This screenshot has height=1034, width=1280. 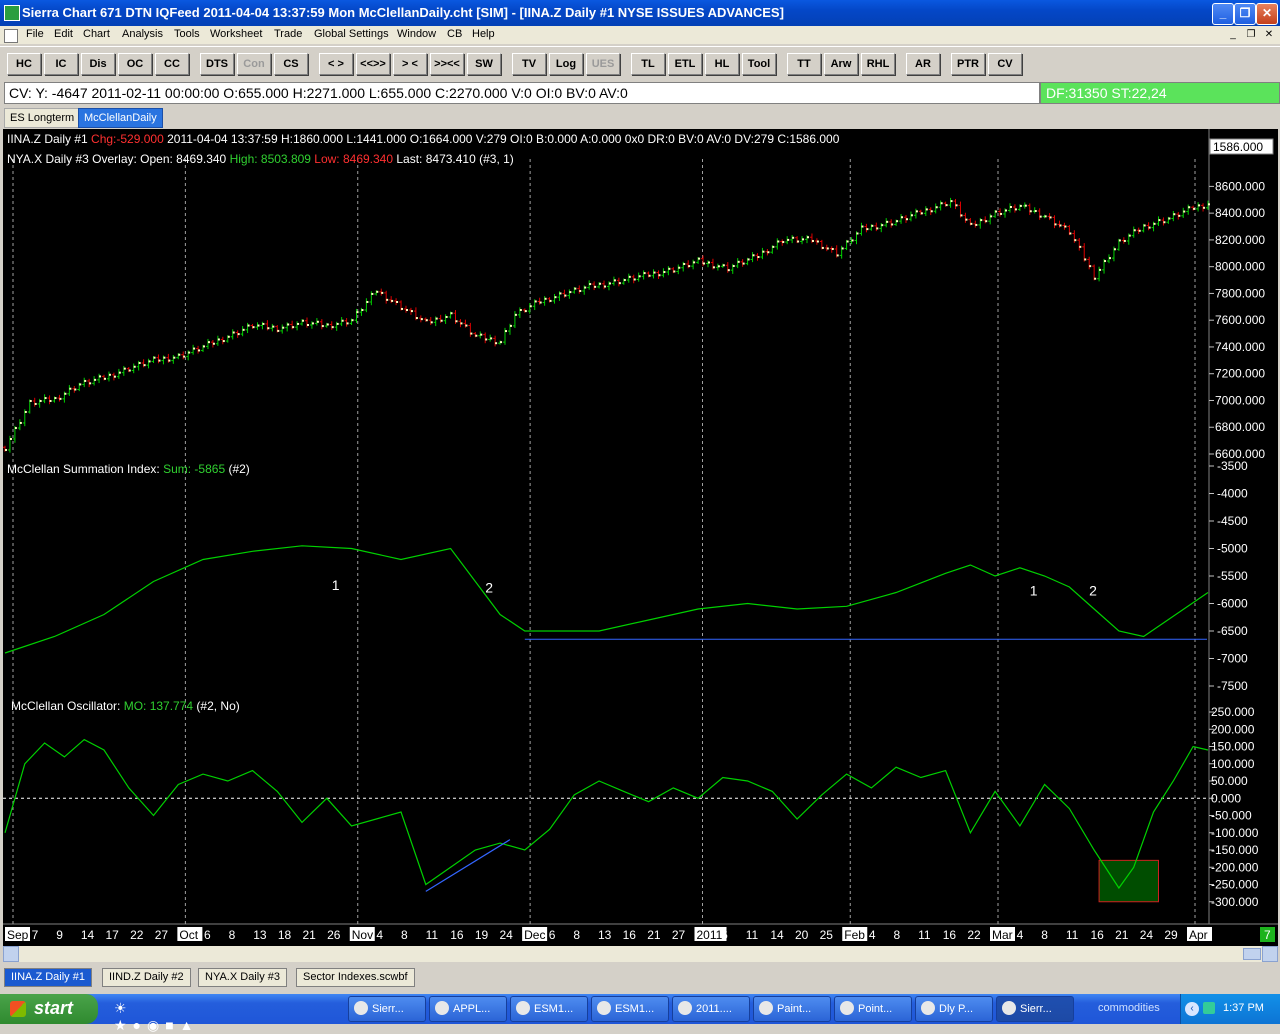 What do you see at coordinates (1245, 14) in the screenshot?
I see `maximize-button: ❐` at bounding box center [1245, 14].